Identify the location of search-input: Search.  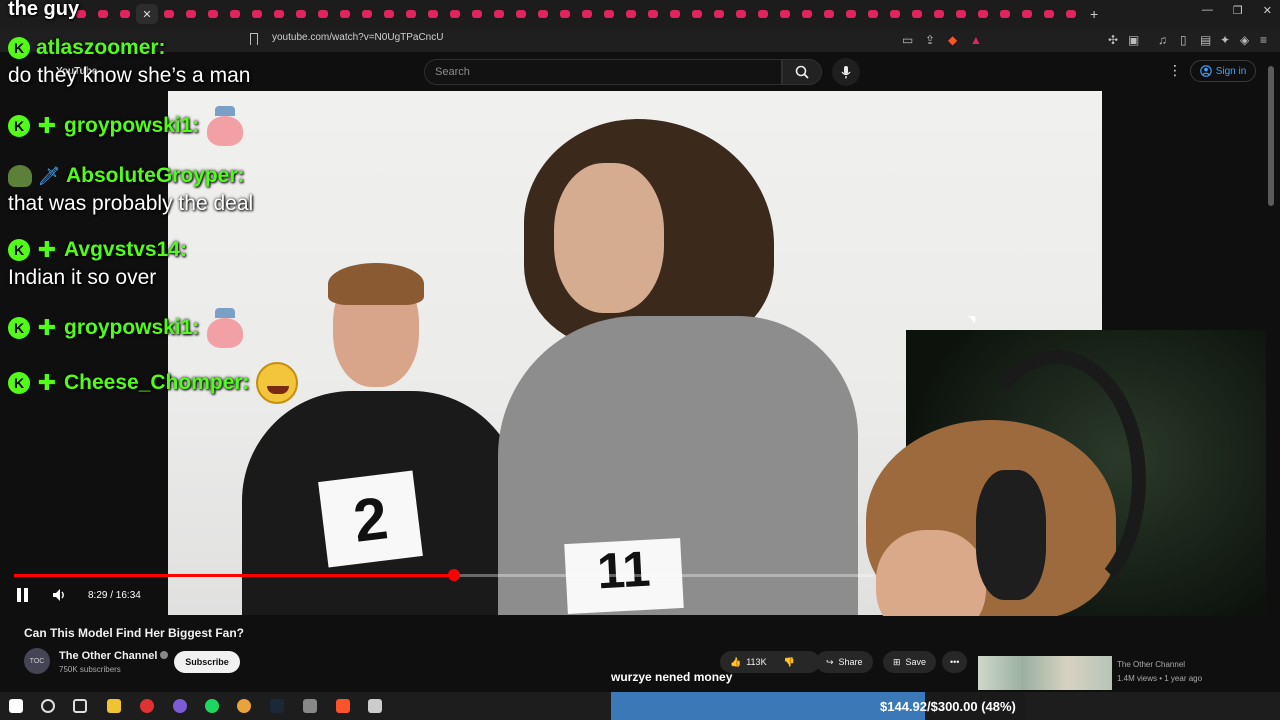
(603, 72).